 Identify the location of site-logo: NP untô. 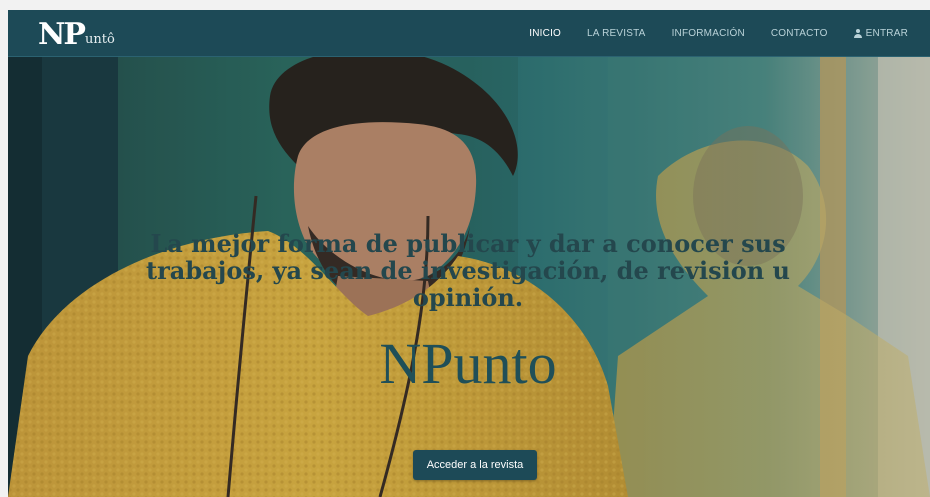
(76, 32).